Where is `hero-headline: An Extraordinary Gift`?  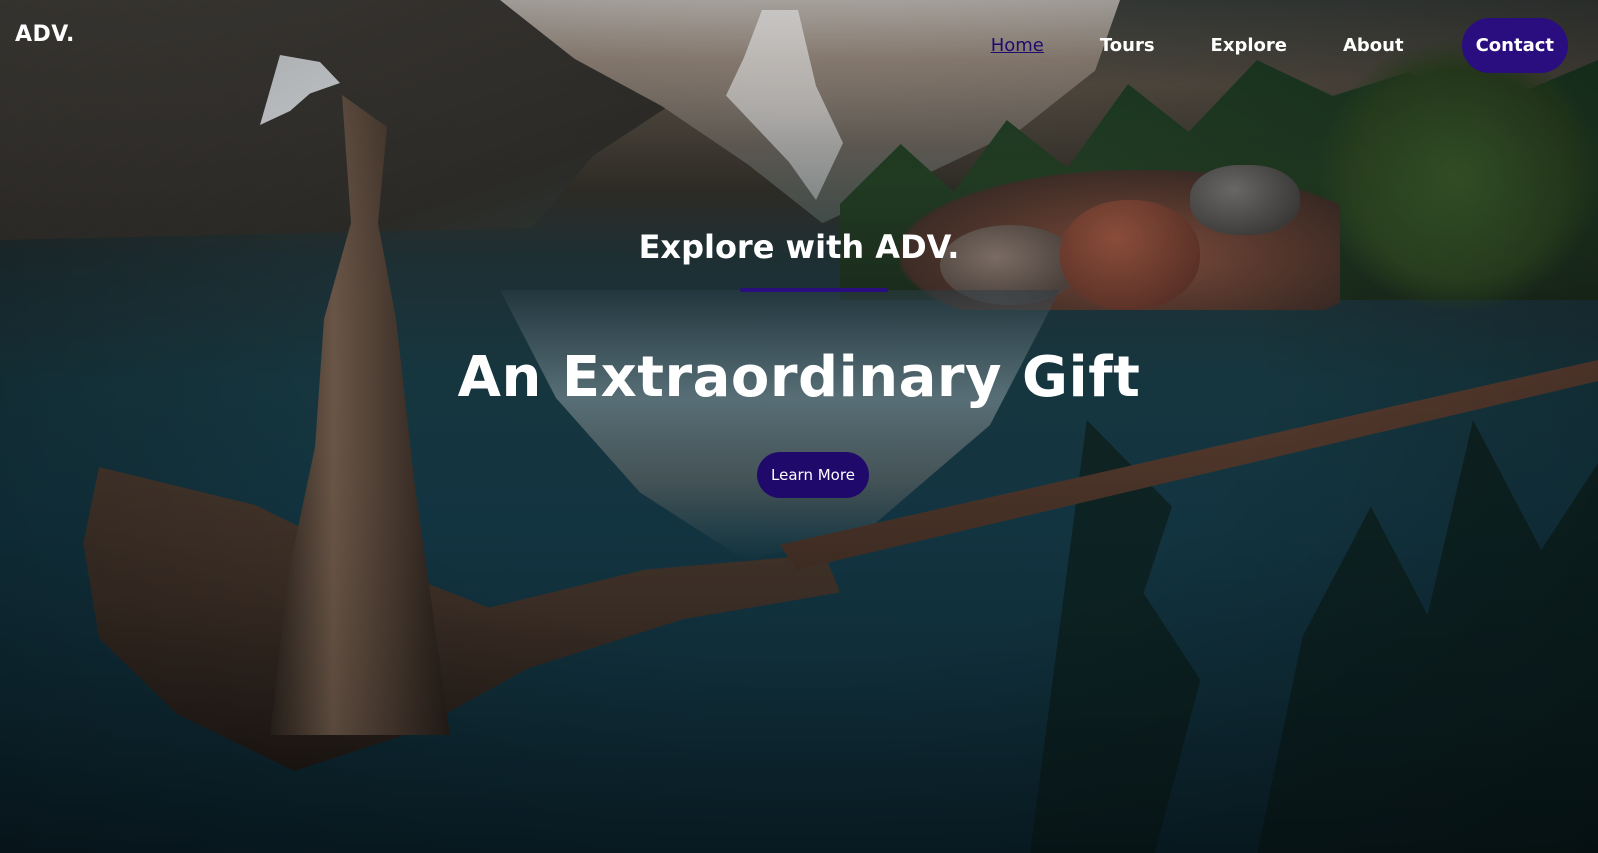
hero-headline: An Extraordinary Gift is located at coordinates (799, 377).